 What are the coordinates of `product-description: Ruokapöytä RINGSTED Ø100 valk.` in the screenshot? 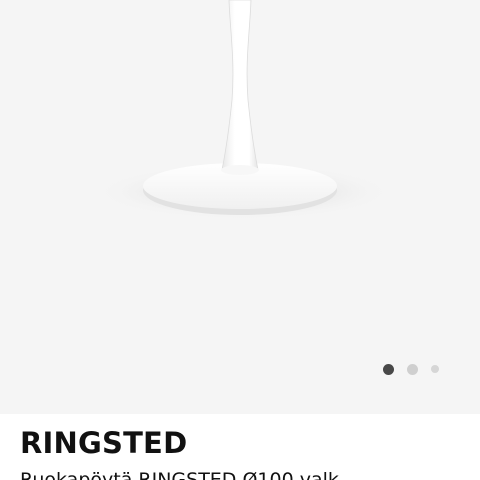 It's located at (182, 474).